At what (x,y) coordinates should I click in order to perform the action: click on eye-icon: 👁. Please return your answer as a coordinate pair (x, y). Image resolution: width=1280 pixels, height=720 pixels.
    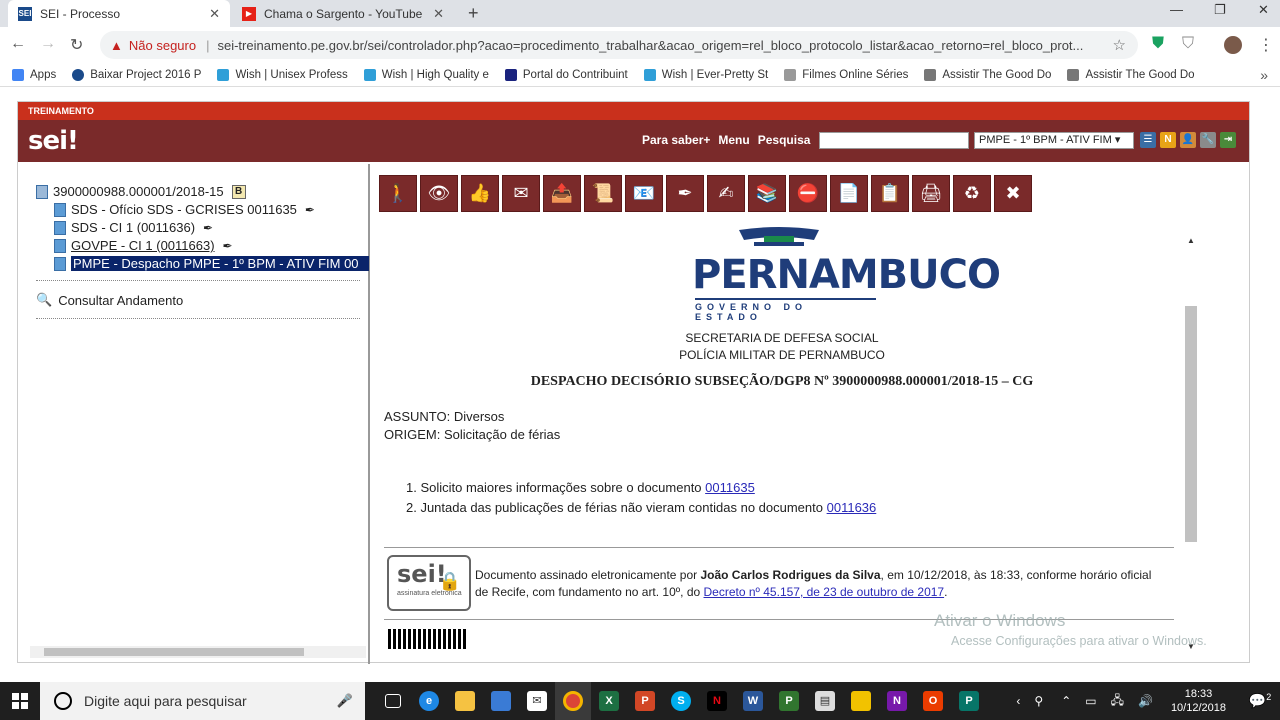
    Looking at the image, I should click on (439, 193).